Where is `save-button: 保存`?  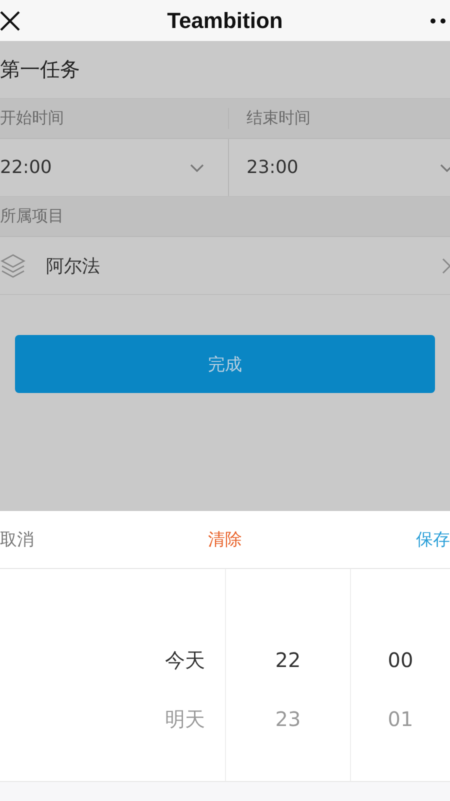 save-button: 保存 is located at coordinates (433, 539).